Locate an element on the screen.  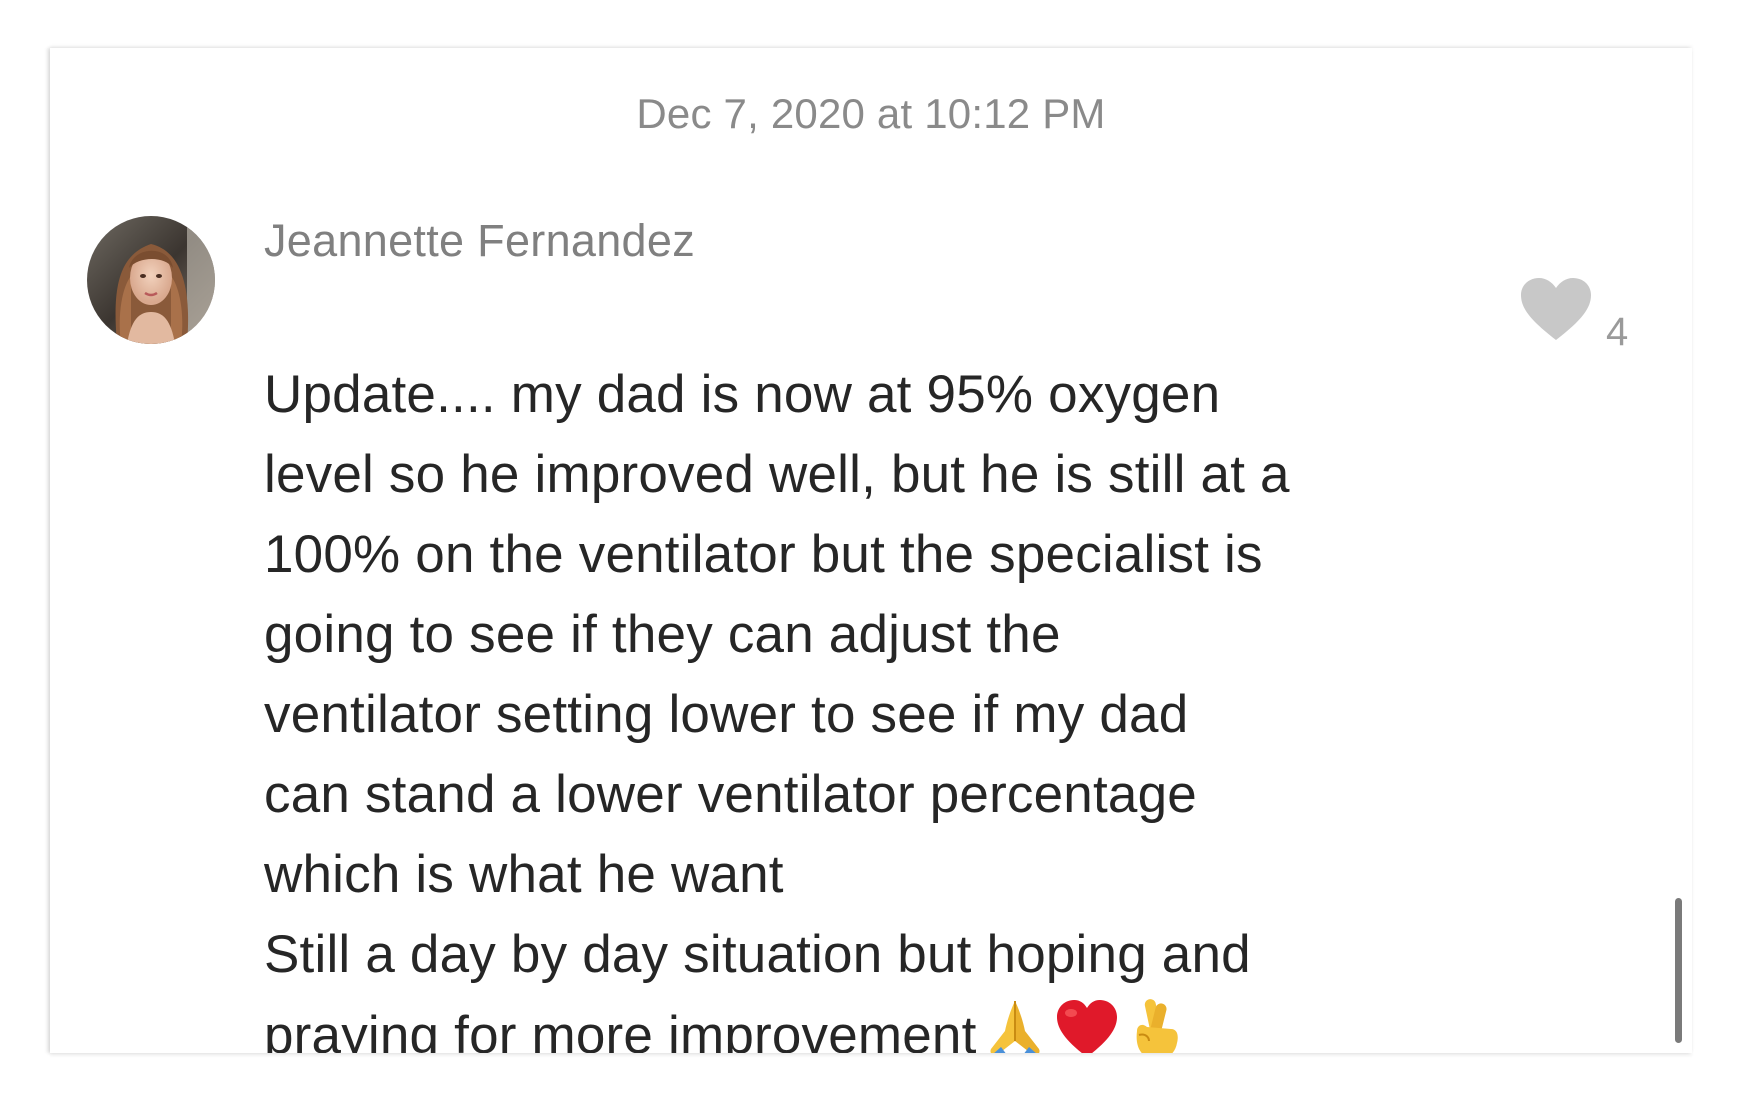
red-heart-icon is located at coordinates (1087, 1024).